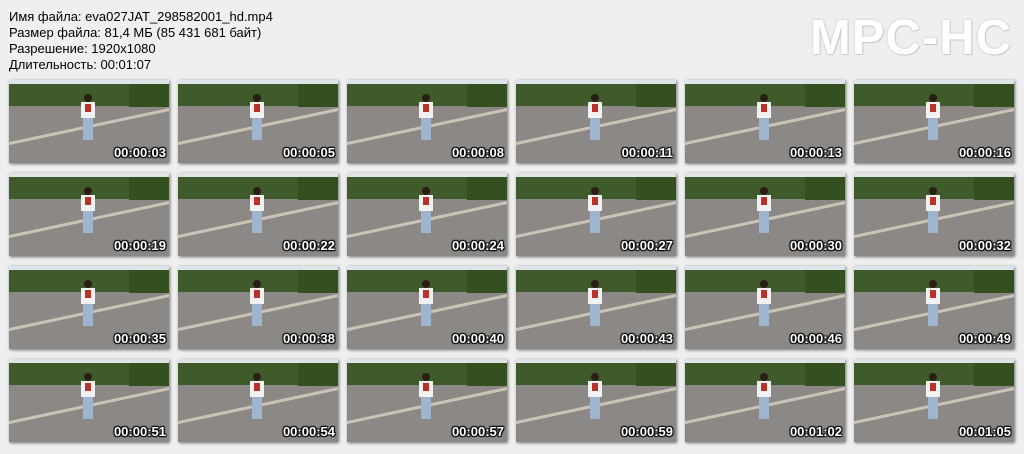 Image resolution: width=1024 pixels, height=454 pixels. What do you see at coordinates (815, 245) in the screenshot?
I see `timestamp-label: 00:00:30` at bounding box center [815, 245].